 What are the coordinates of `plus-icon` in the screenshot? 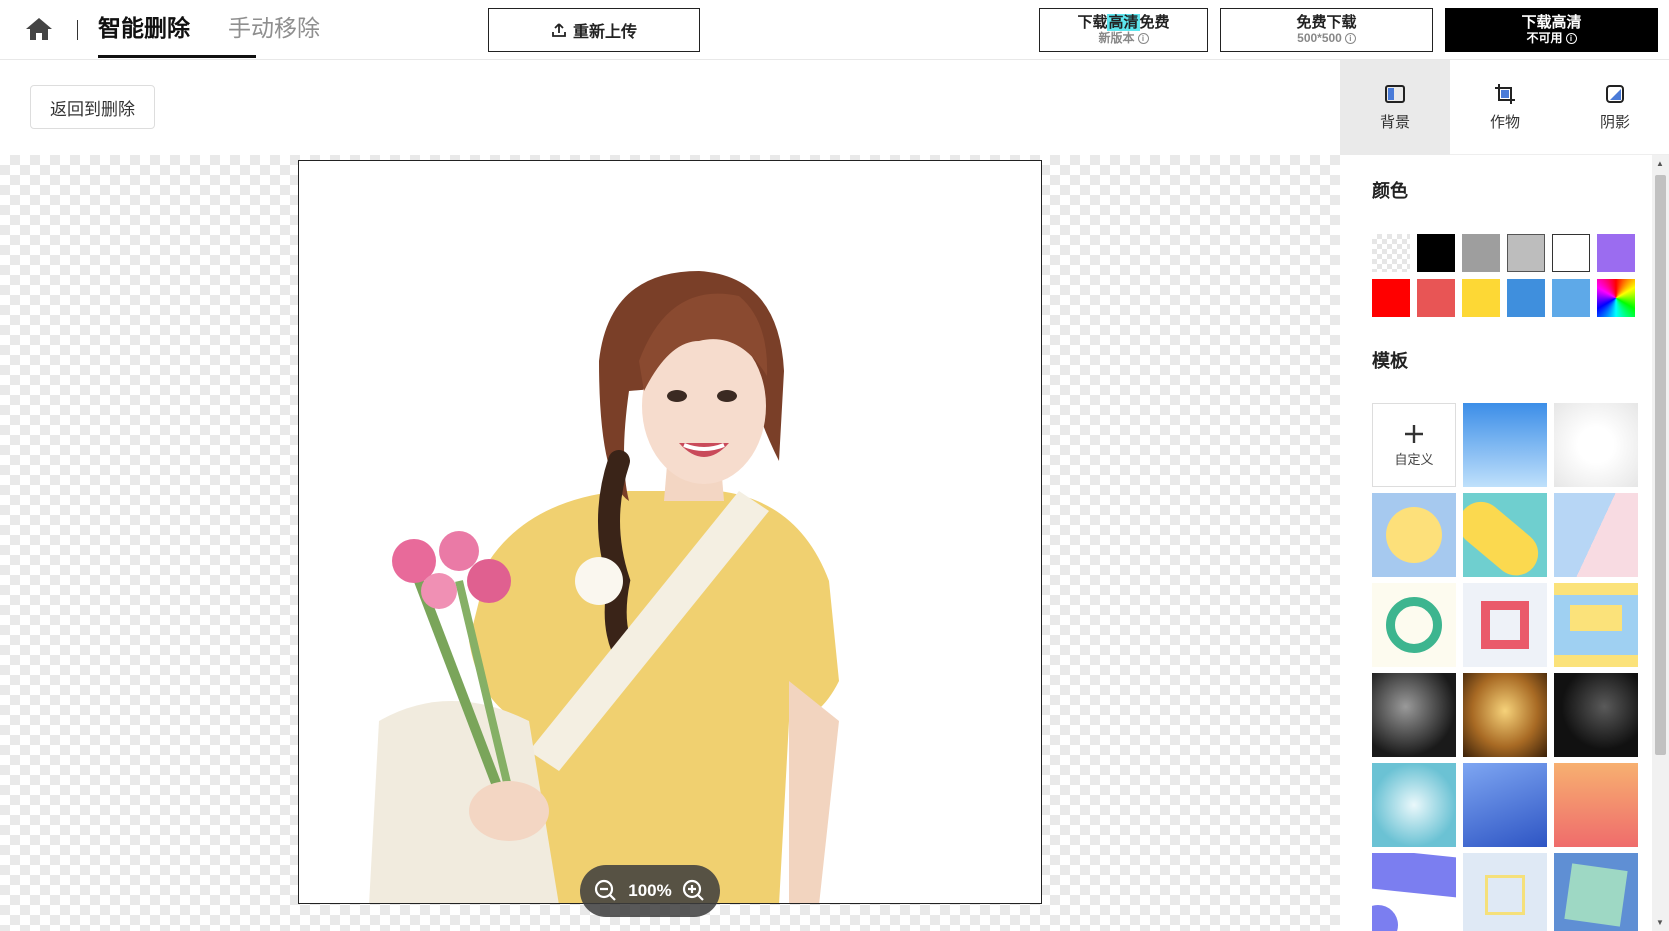 It's located at (1414, 433).